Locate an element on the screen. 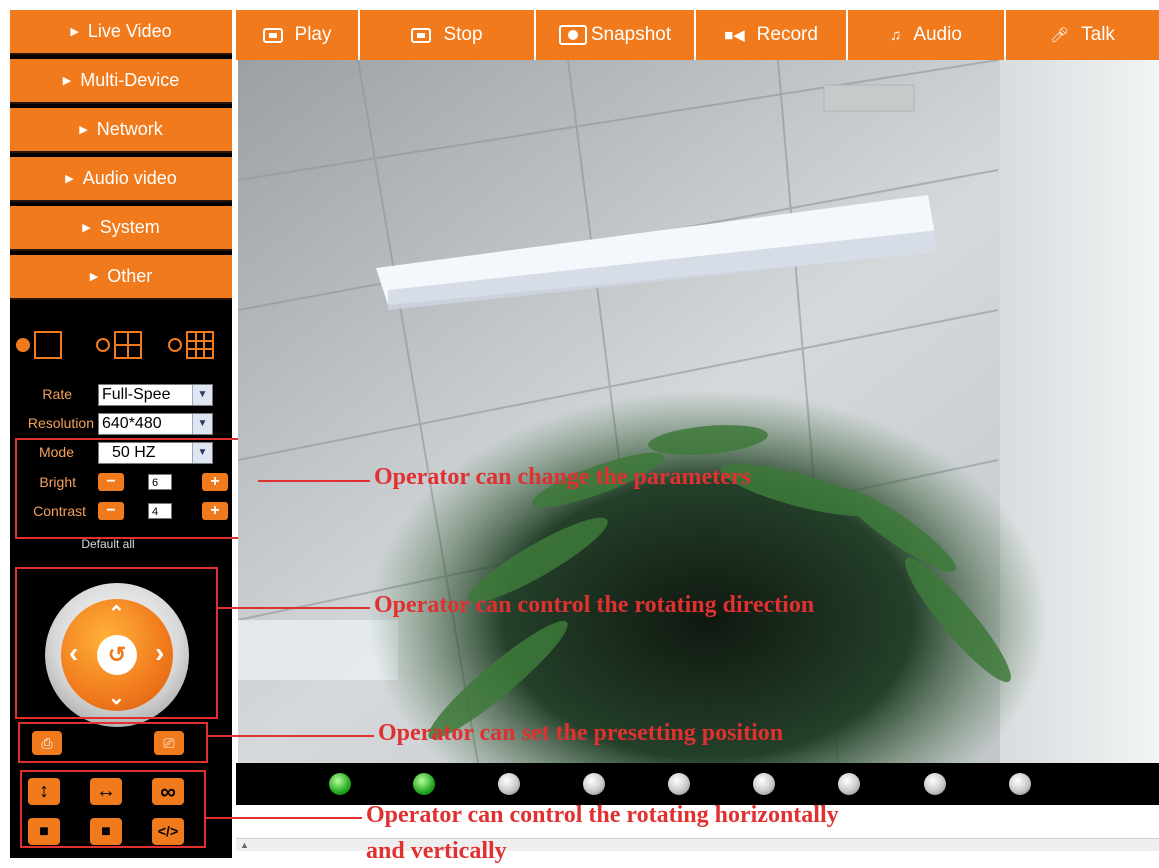 The image size is (1159, 868). menu-label: Audio video is located at coordinates (129, 178).